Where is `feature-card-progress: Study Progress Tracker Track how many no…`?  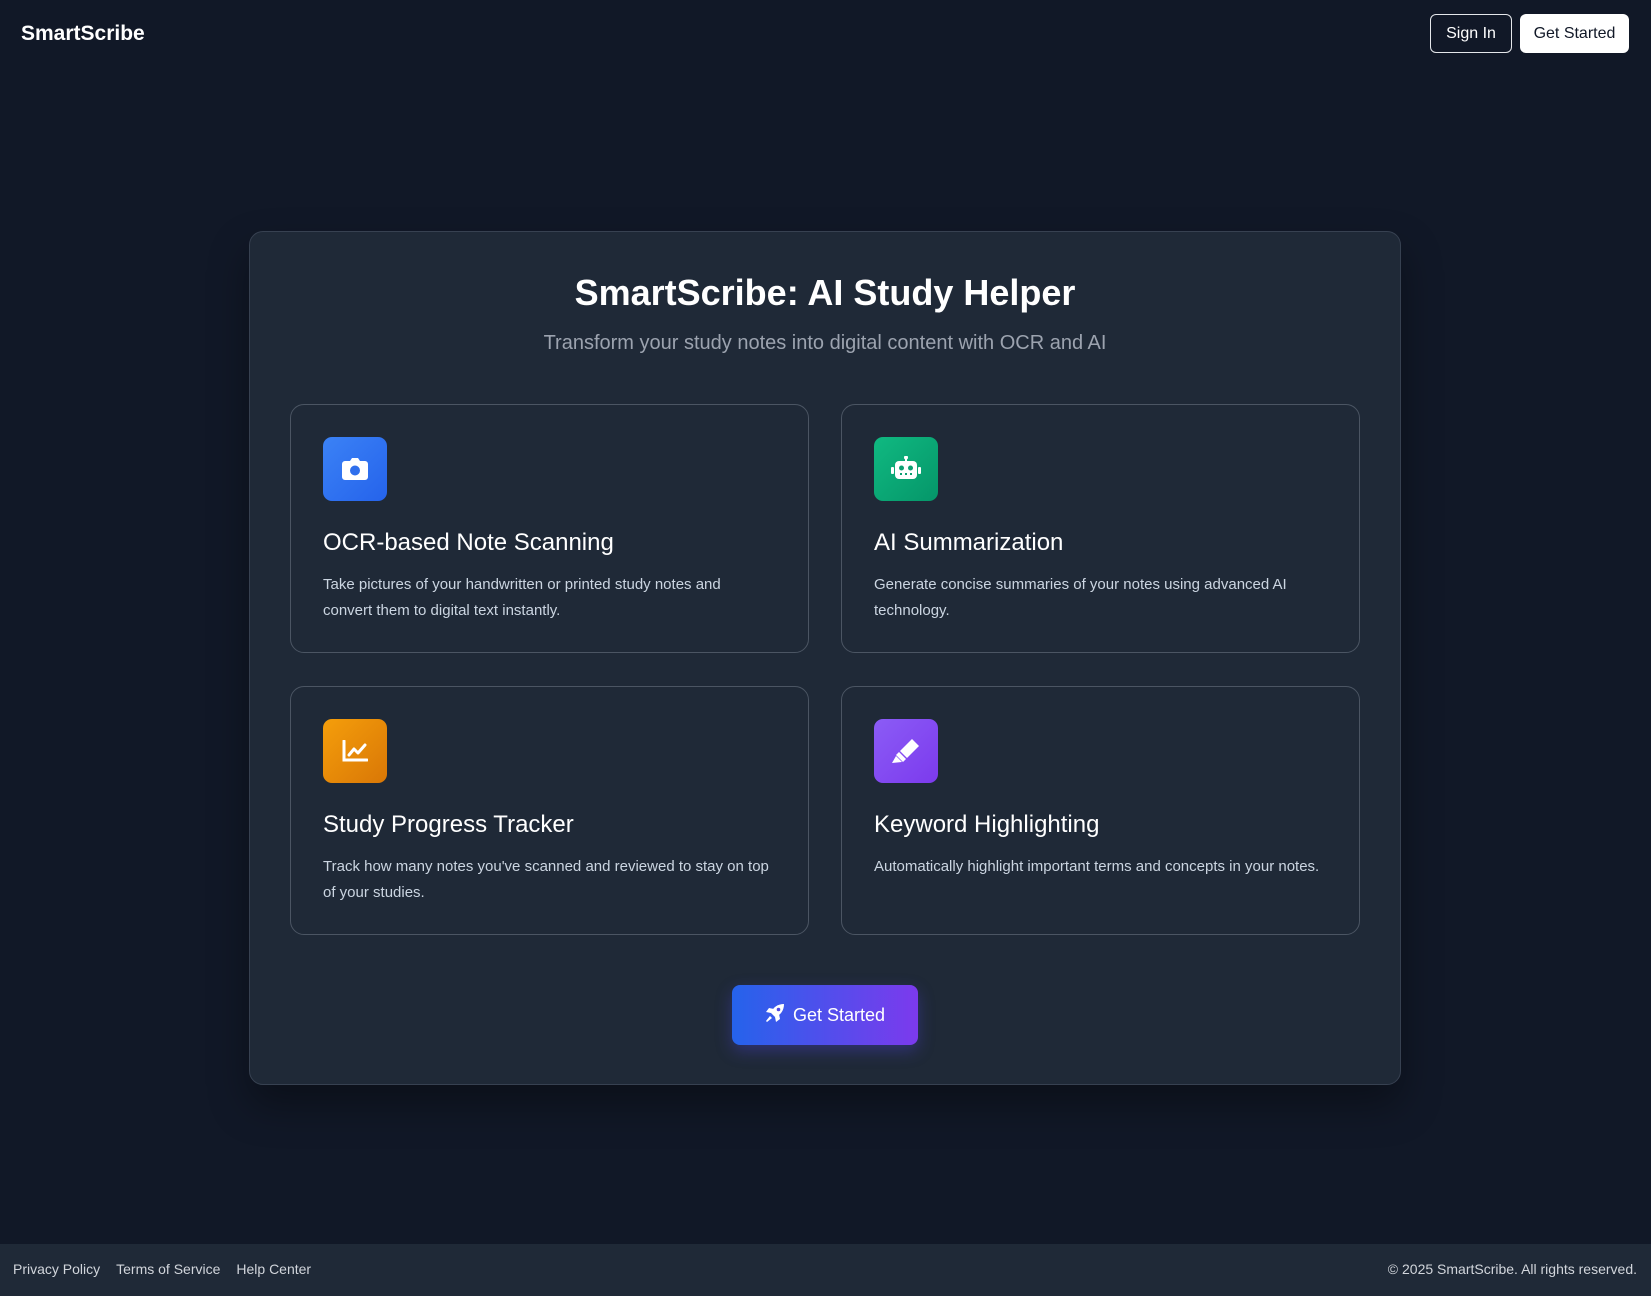 feature-card-progress: Study Progress Tracker Track how many no… is located at coordinates (549, 810).